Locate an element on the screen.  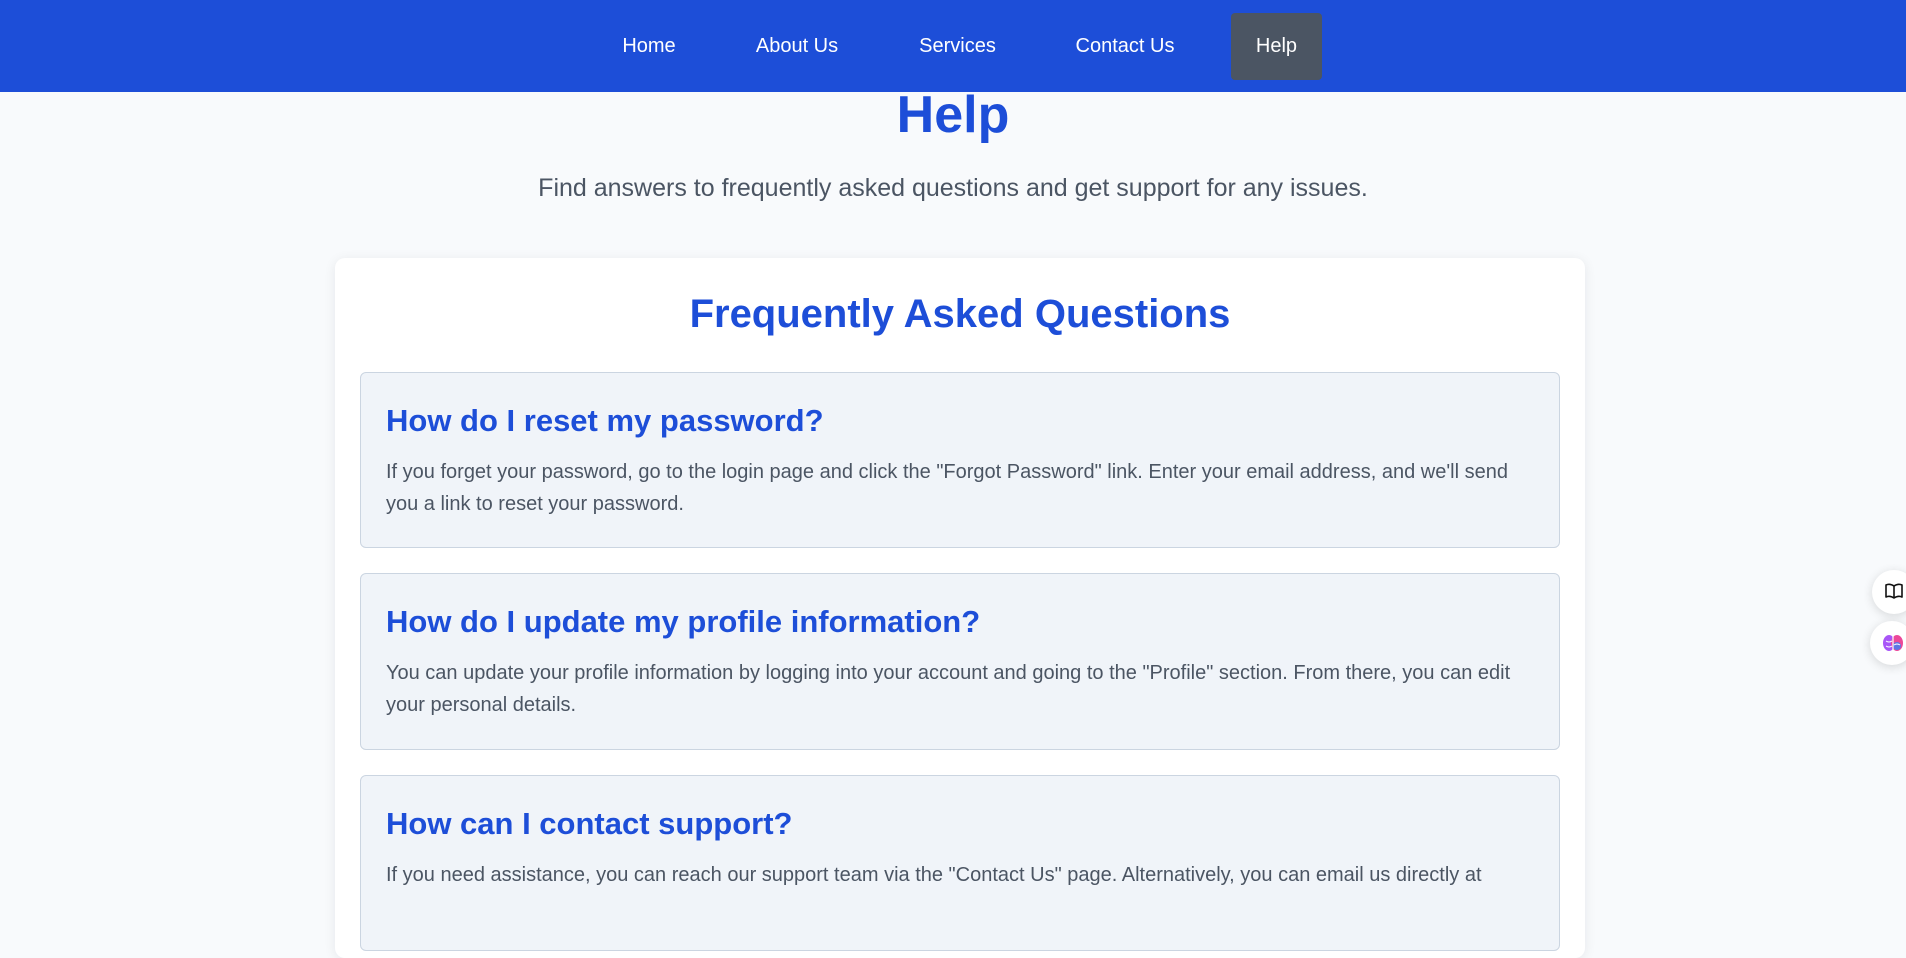
nav-link-services: Services is located at coordinates (957, 46).